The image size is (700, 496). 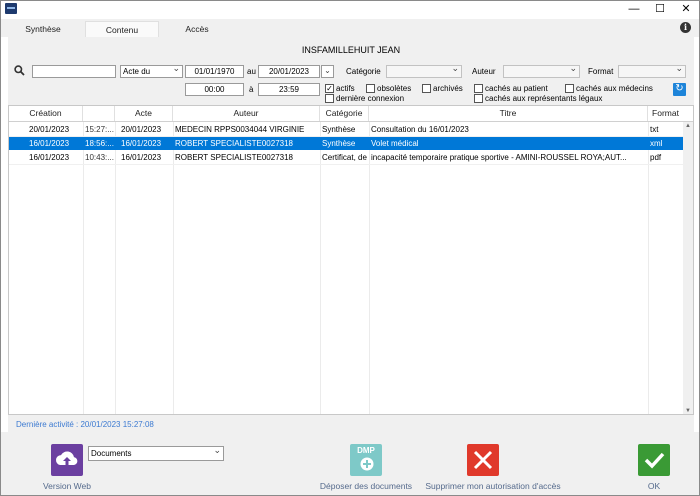 I want to click on cell-categorie: Certificat, de, so click(x=344, y=157).